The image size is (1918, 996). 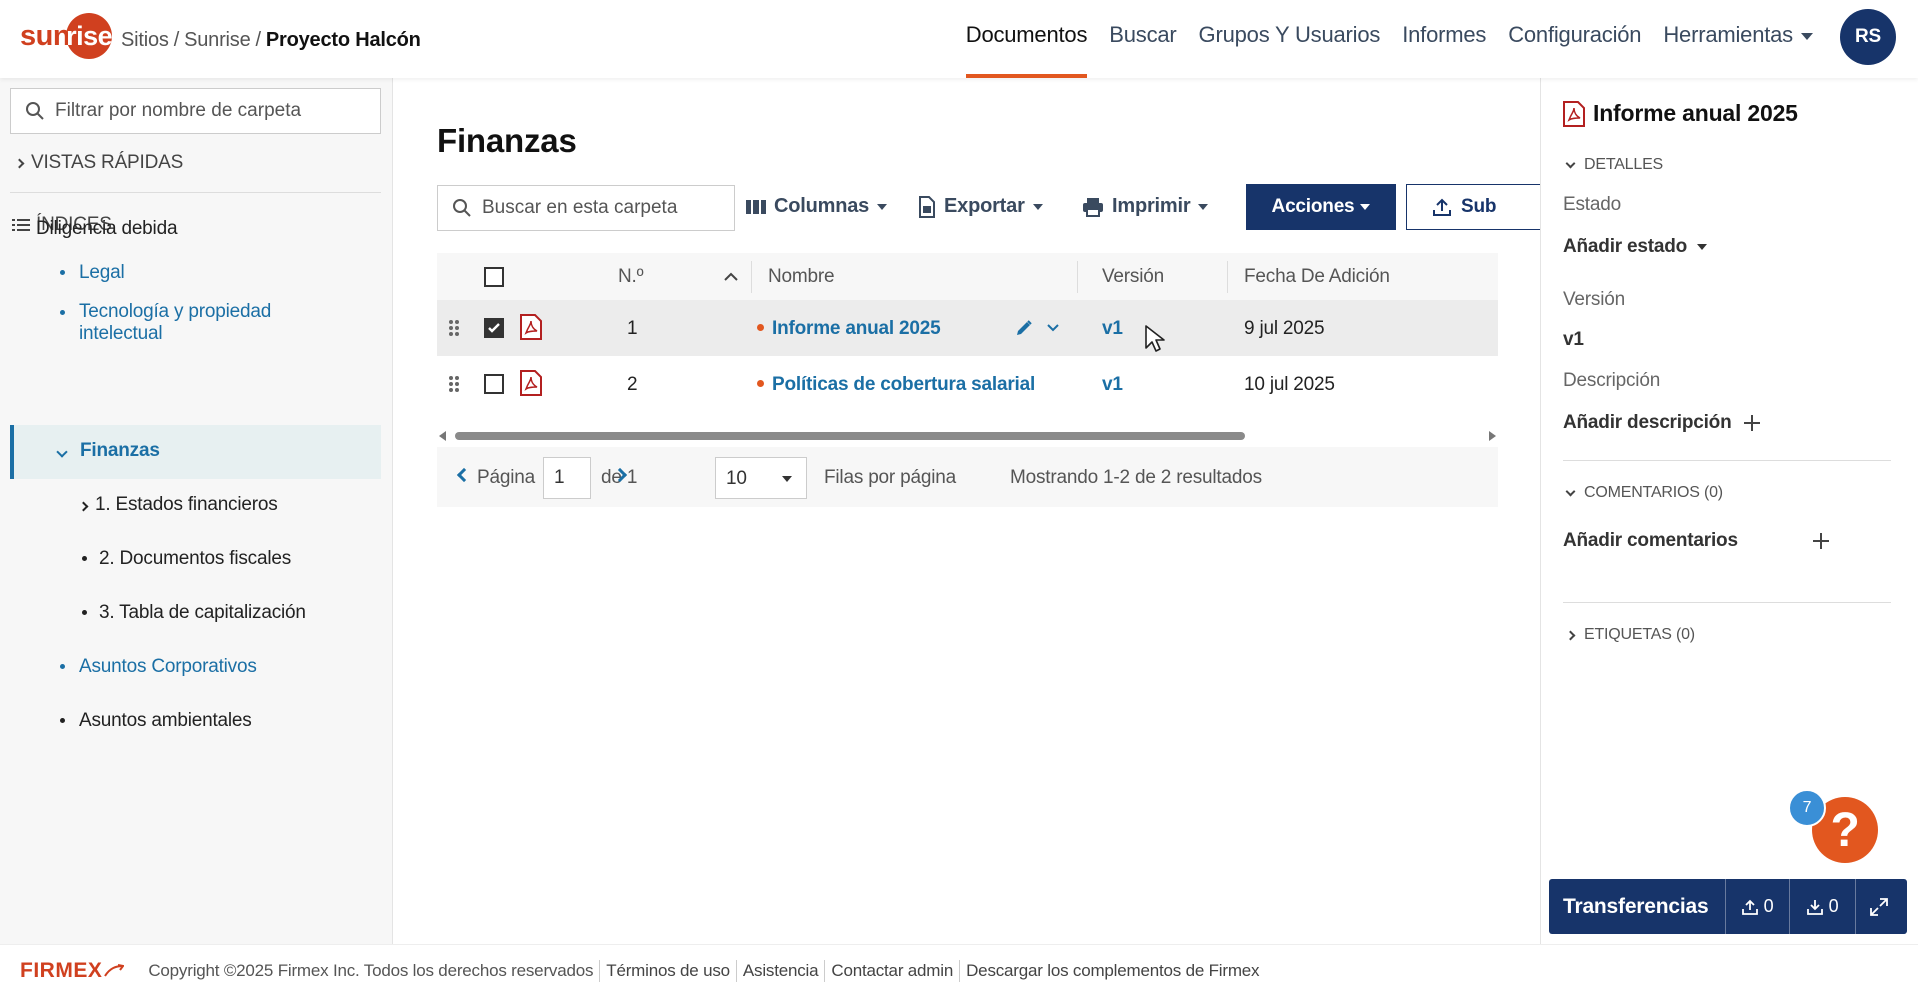 What do you see at coordinates (1639, 634) in the screenshot?
I see `tags-section-label: ETIQUETAS (0)` at bounding box center [1639, 634].